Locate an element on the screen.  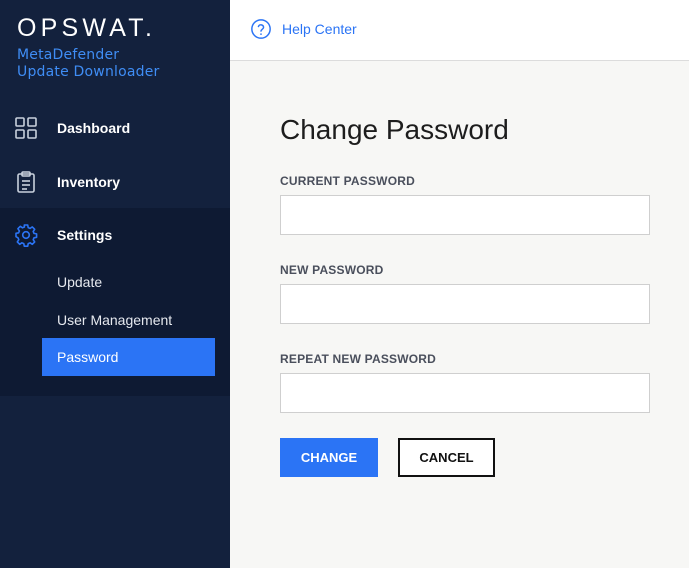
sidebar-item-settings: Settings is located at coordinates (115, 235).